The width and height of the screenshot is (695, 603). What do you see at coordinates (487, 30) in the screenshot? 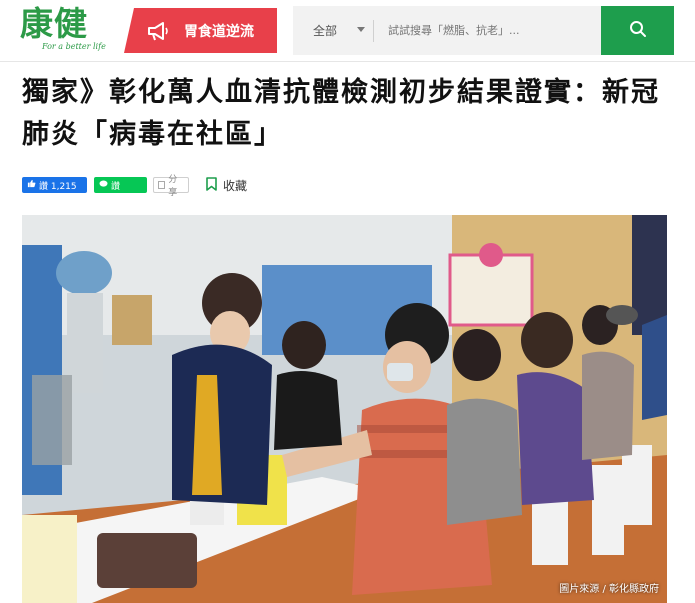
I see `search-input` at bounding box center [487, 30].